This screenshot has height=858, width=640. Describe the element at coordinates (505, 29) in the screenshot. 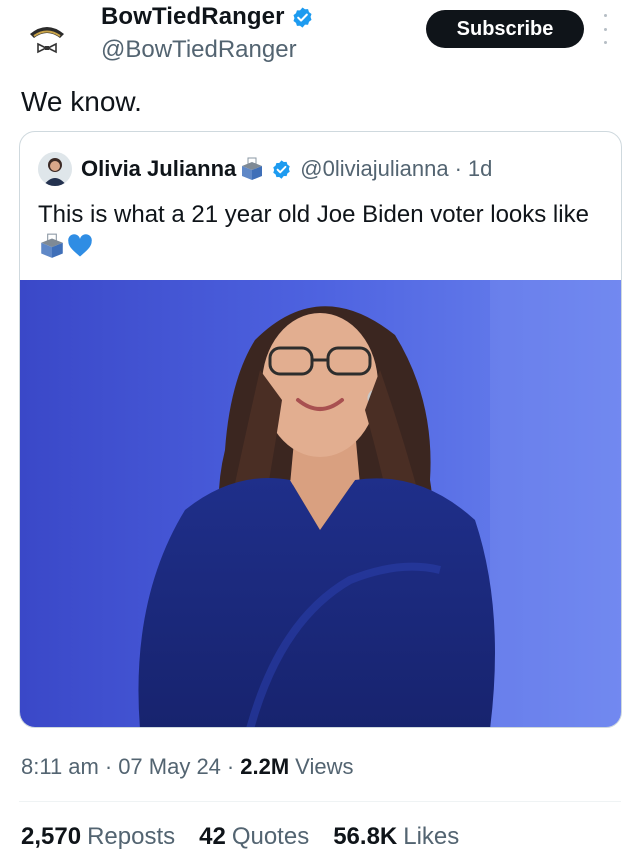

I see `subscribe-button: Subscribe` at that location.